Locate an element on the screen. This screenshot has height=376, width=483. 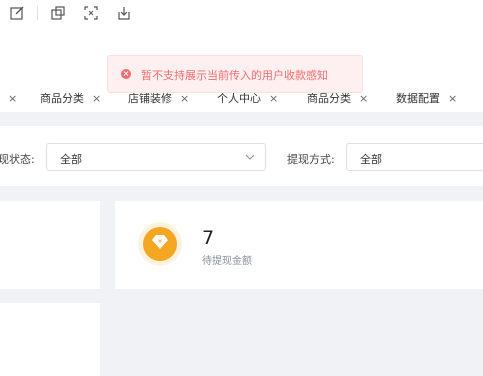
withdraw-pending-value: 7 is located at coordinates (208, 238).